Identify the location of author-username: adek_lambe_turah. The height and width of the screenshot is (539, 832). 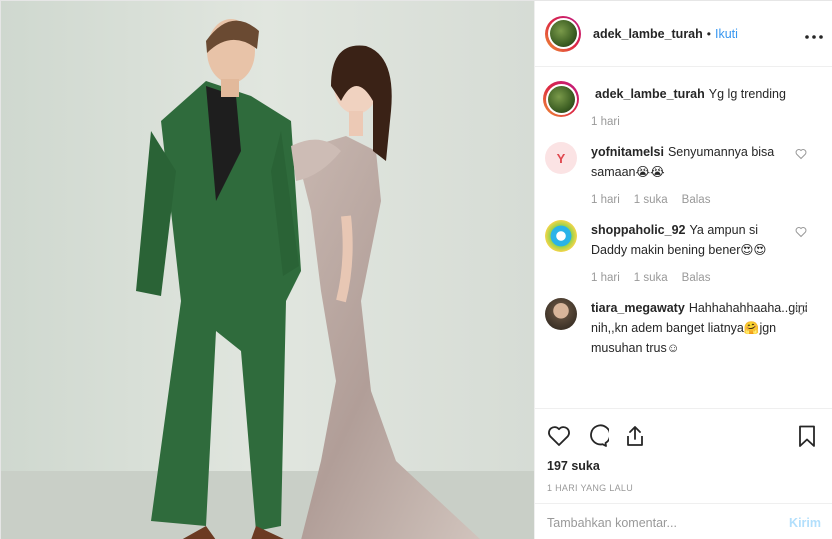
(648, 34).